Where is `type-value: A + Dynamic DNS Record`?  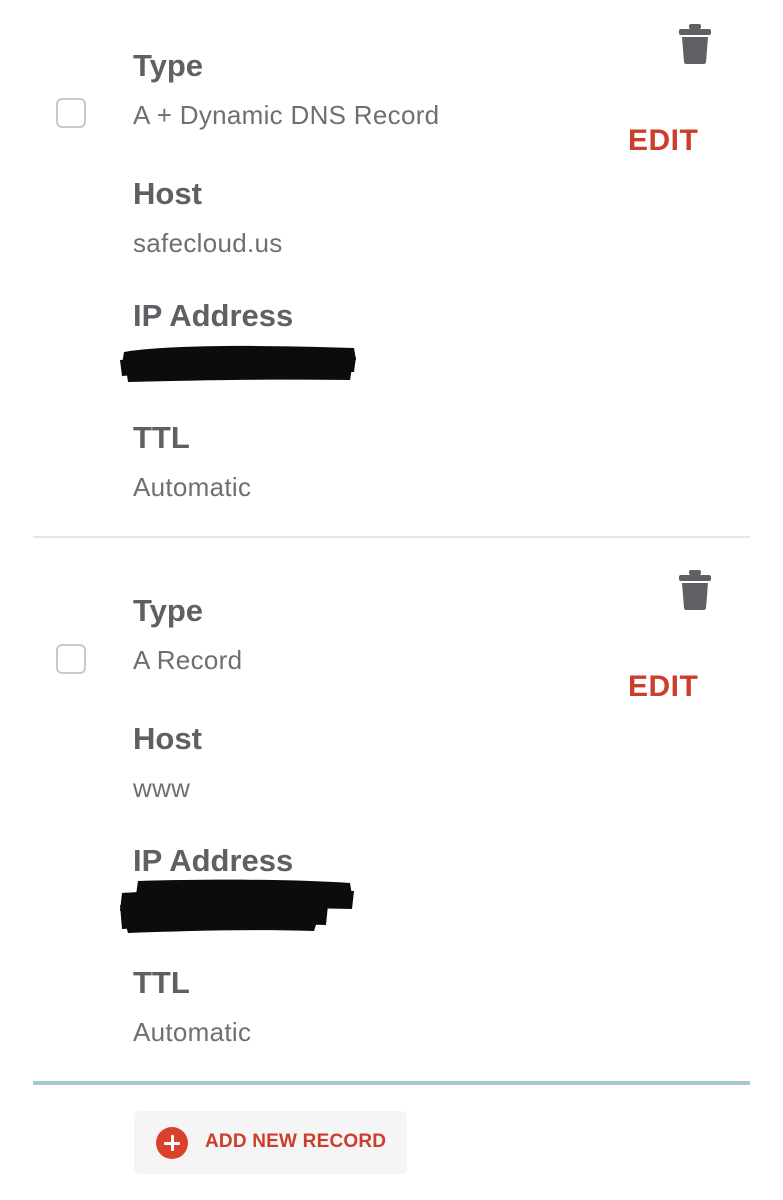
type-value: A + Dynamic DNS Record is located at coordinates (286, 115).